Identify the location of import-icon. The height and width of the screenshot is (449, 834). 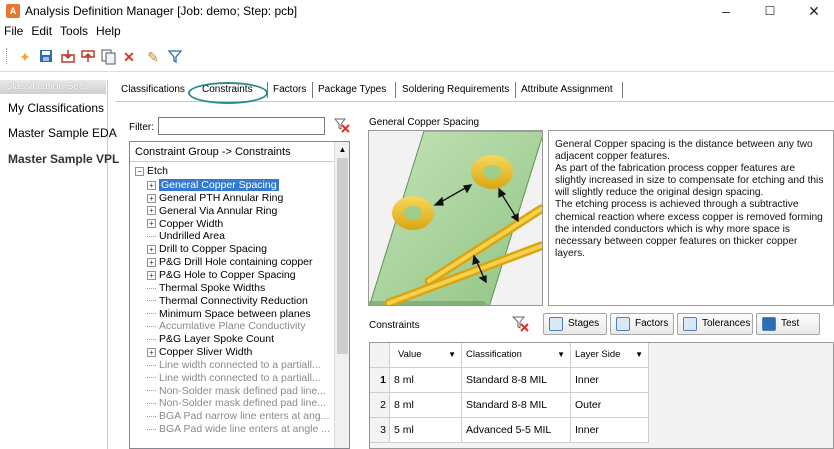
(68, 57).